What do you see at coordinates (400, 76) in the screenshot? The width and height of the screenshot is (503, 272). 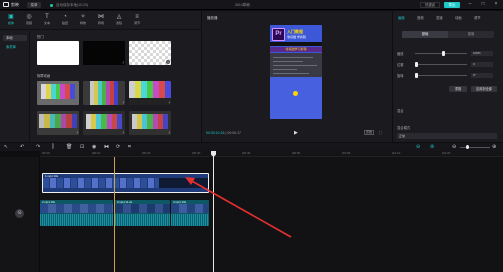 I see `rotation-label: 旋转` at bounding box center [400, 76].